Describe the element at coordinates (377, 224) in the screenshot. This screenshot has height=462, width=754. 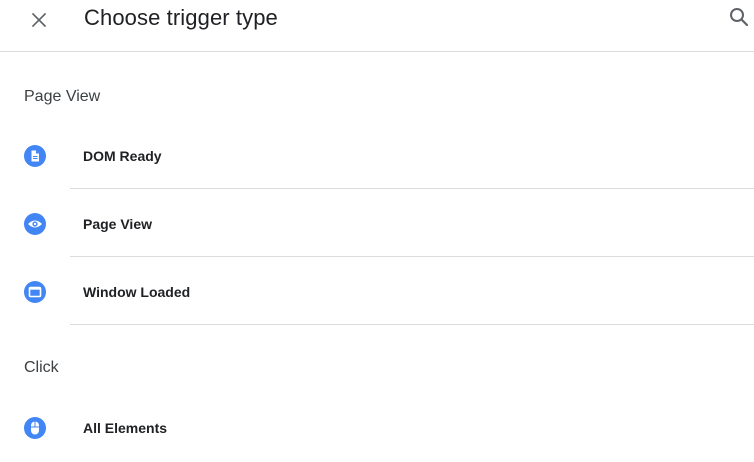
I see `trigger-item-page-view: Page View` at that location.